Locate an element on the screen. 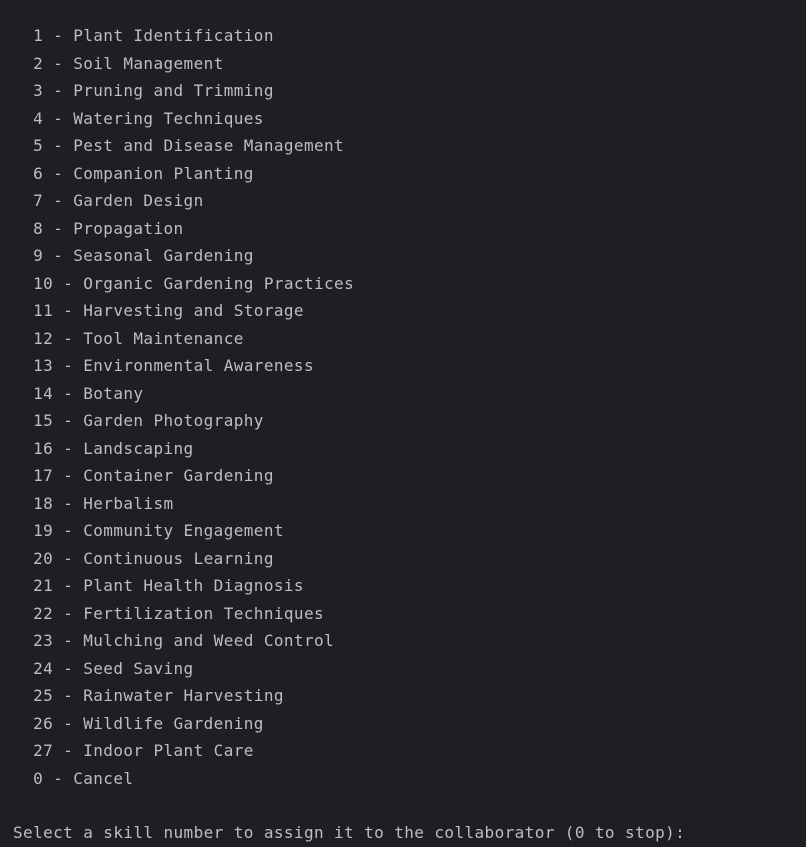 Image resolution: width=806 pixels, height=847 pixels. menu-line-cancel: 0 - Cancel is located at coordinates (73, 778).